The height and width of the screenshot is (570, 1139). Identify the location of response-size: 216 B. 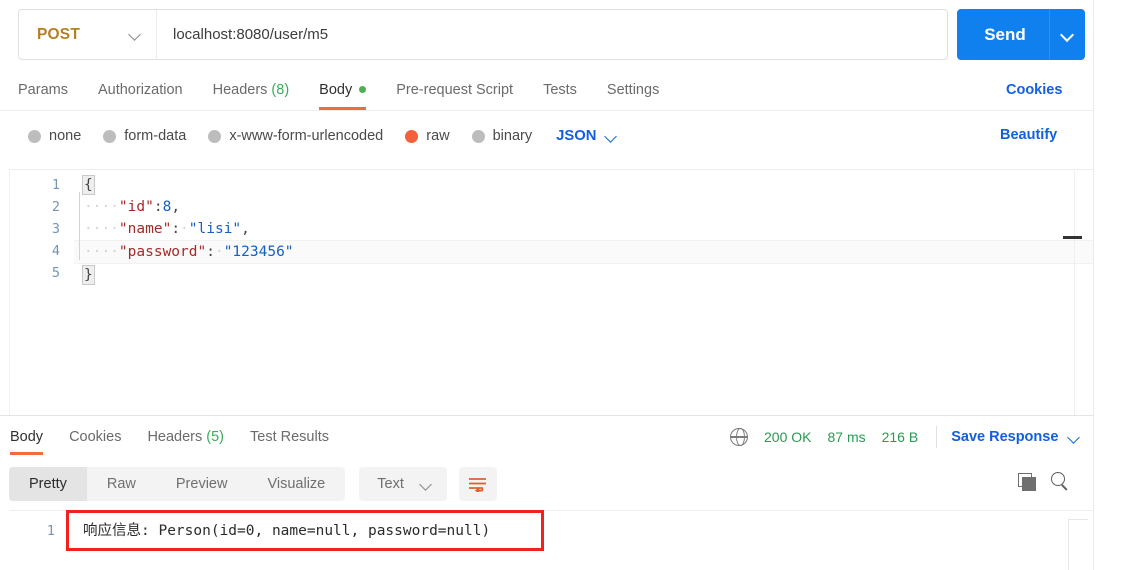
(900, 437).